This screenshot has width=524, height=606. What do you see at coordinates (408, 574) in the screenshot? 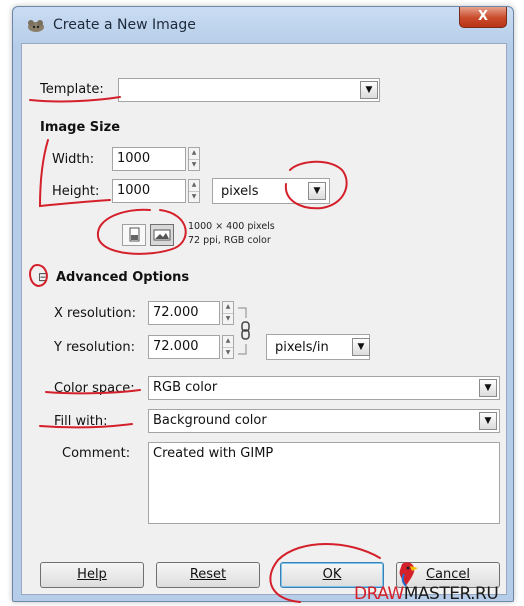
I see `parrot-logo-icon` at bounding box center [408, 574].